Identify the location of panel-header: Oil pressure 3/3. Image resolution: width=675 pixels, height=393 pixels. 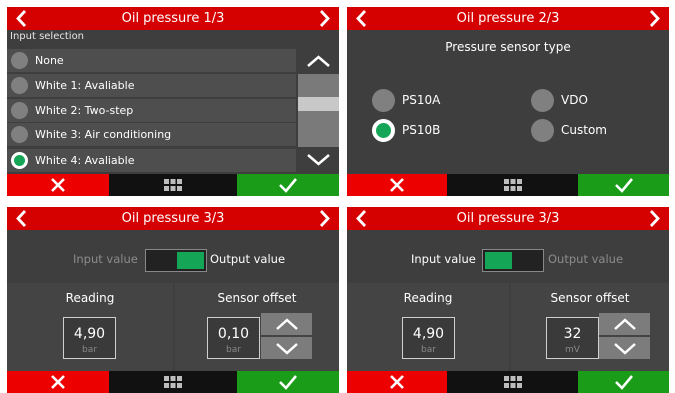
(508, 218).